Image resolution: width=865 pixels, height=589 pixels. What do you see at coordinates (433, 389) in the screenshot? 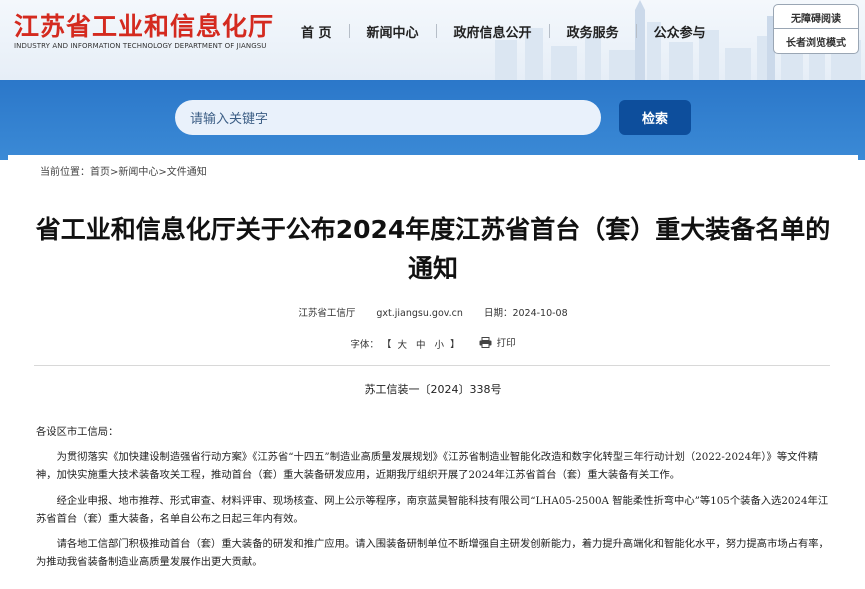
I see `document-number: 苏工信装一〔2024〕338号` at bounding box center [433, 389].